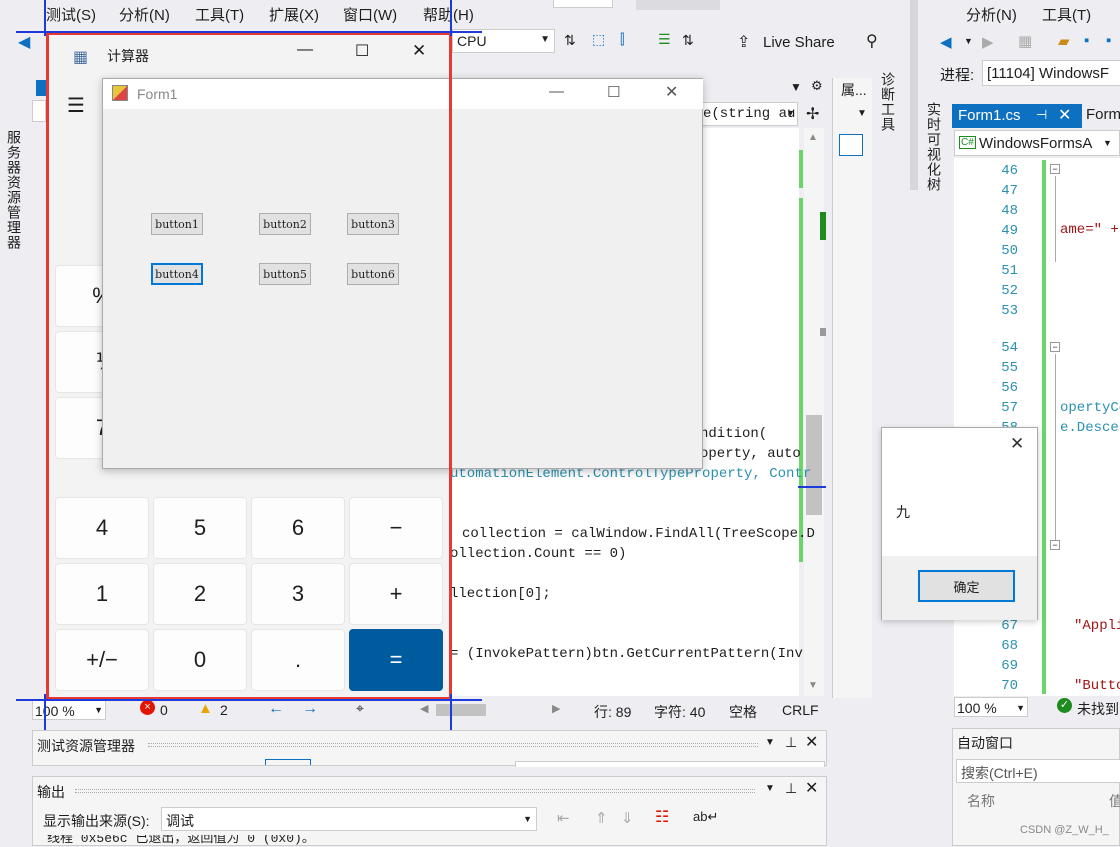  I want to click on scroll-right-icon: ▶, so click(556, 708).